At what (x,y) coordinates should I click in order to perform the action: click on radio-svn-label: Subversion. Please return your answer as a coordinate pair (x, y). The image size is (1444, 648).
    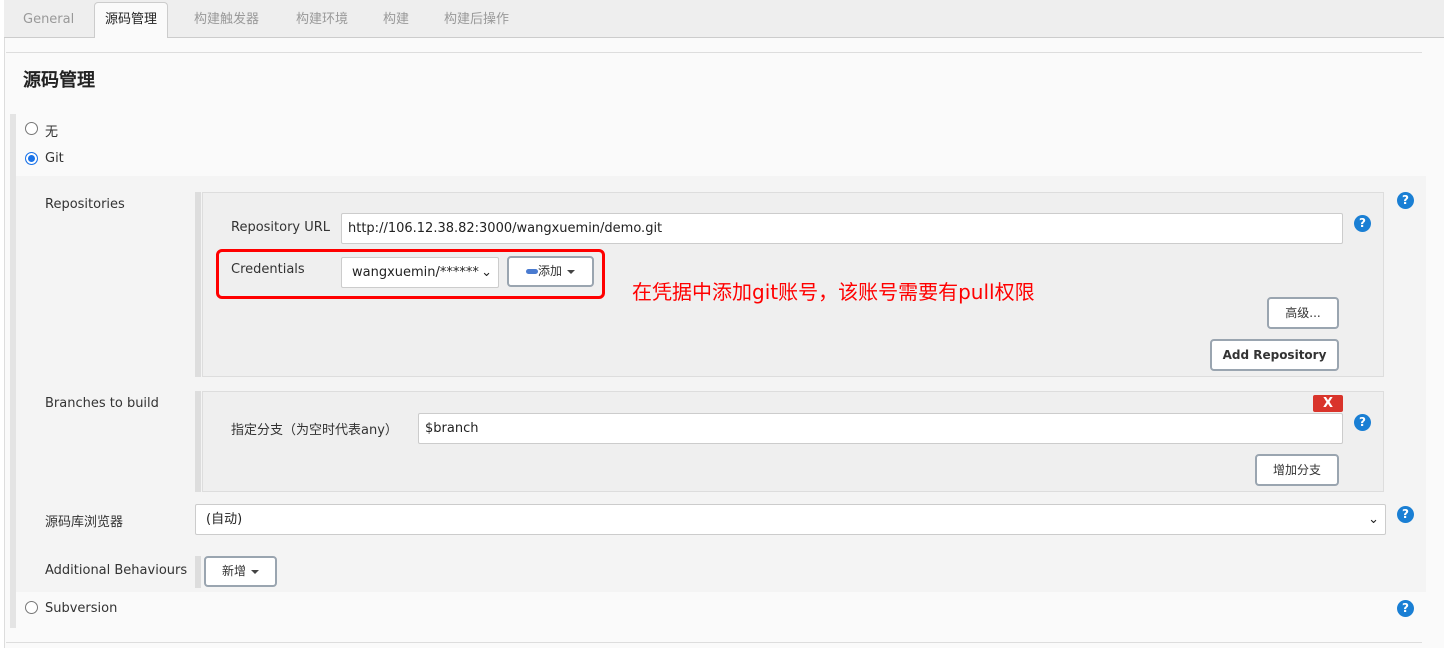
    Looking at the image, I should click on (81, 608).